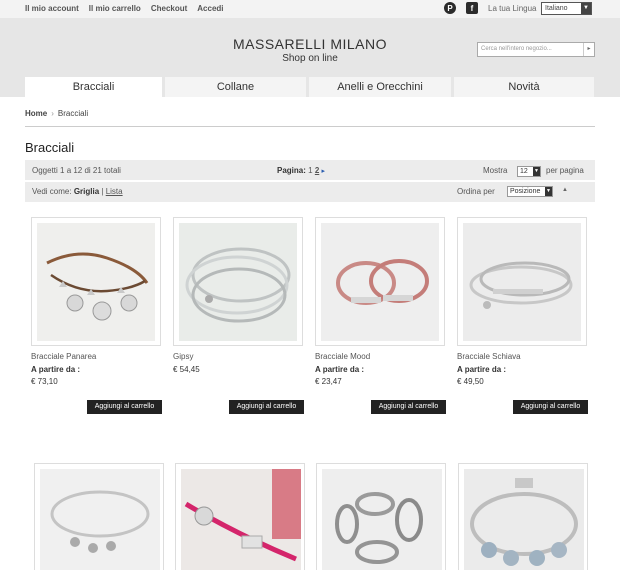 This screenshot has height=570, width=620. I want to click on next-page-icon: ▸, so click(324, 171).